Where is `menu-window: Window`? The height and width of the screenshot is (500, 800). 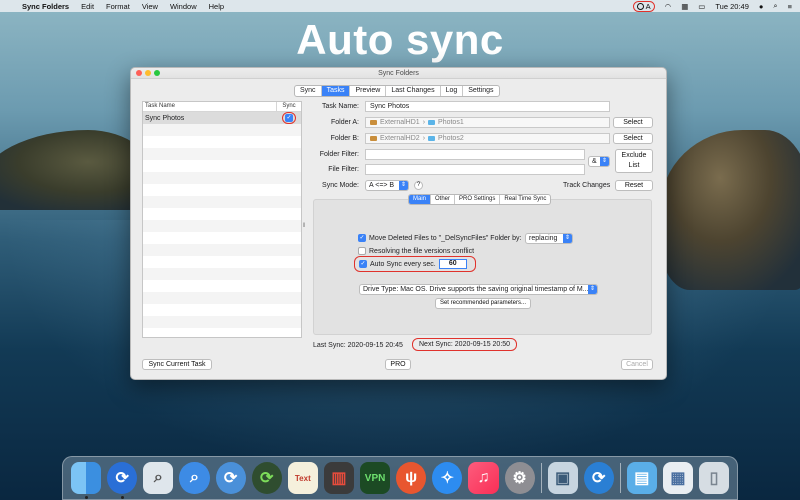 menu-window: Window is located at coordinates (183, 6).